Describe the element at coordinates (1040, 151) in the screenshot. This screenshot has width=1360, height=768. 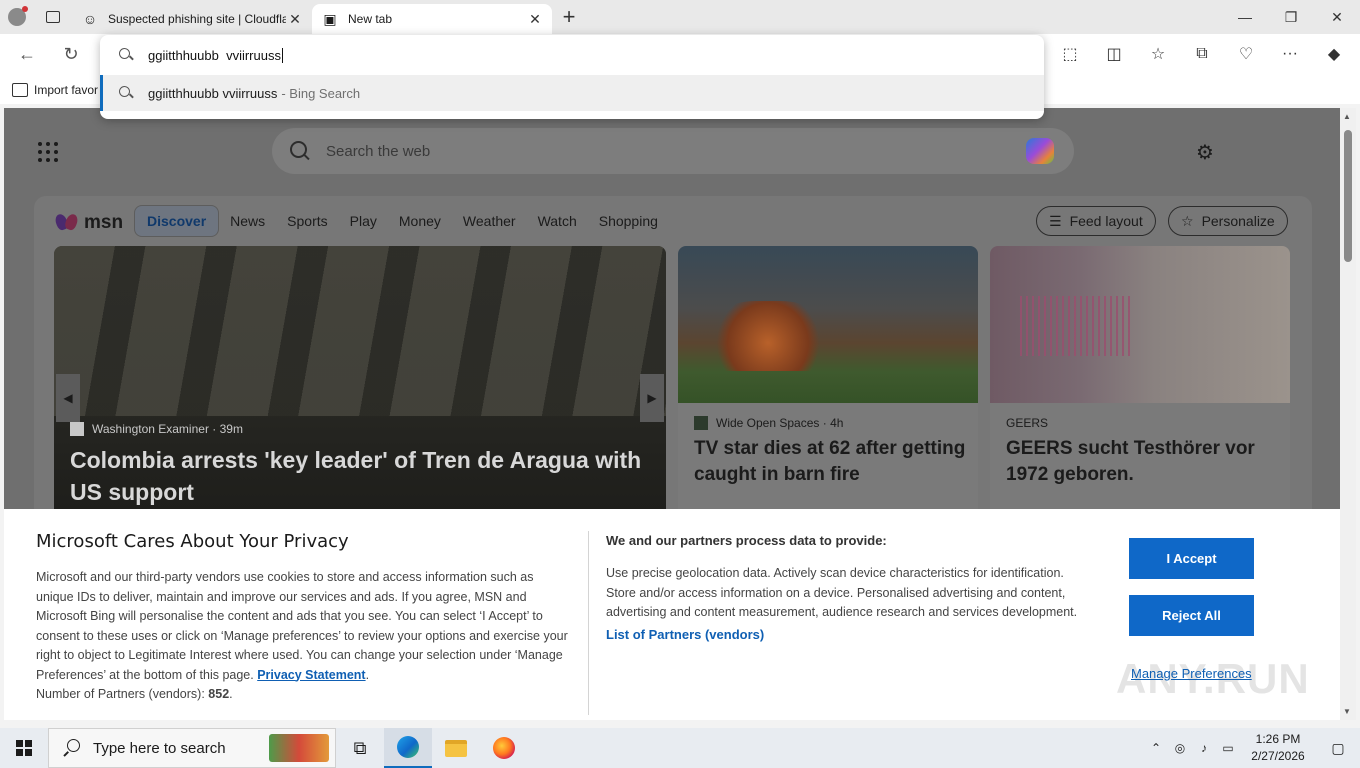
I see `copilot-icon` at that location.